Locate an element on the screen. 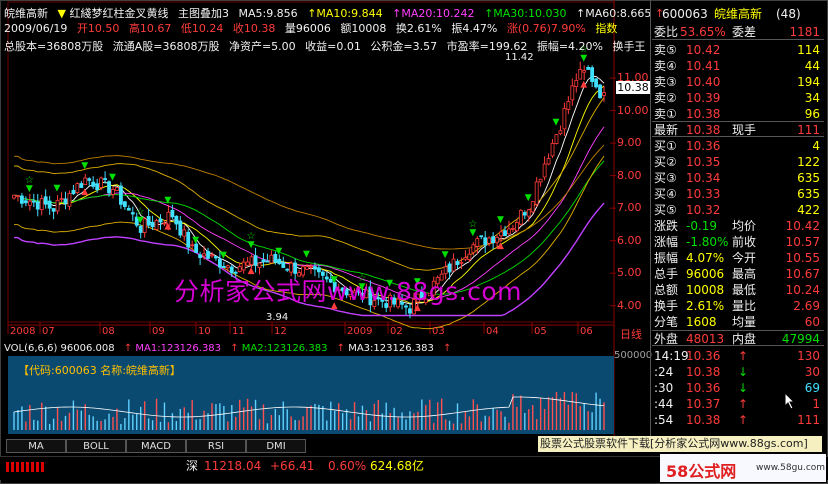  volume-value: 96006.008 is located at coordinates (87, 348).